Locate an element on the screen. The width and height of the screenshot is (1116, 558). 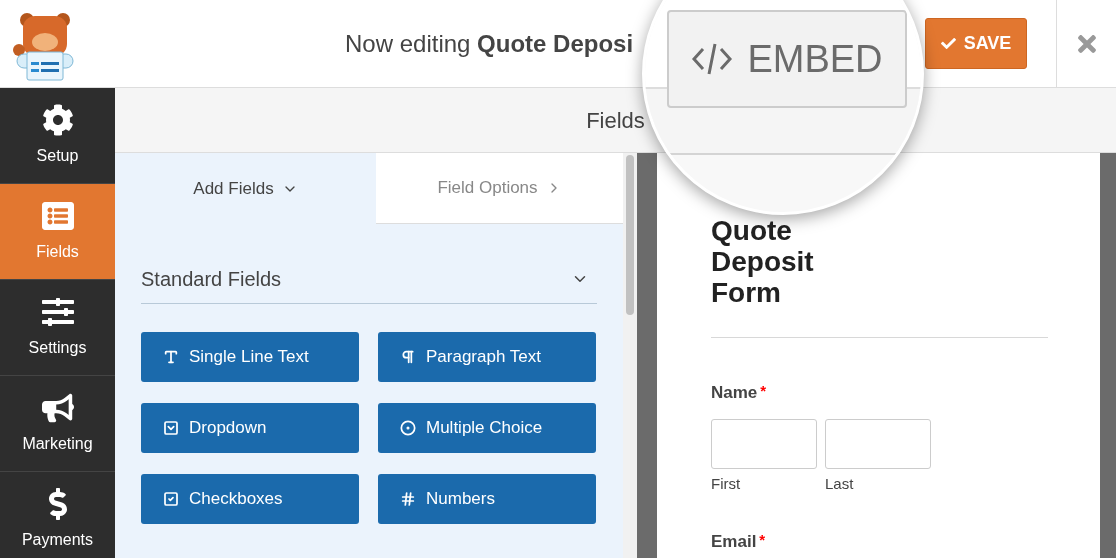
code-icon is located at coordinates (712, 59).